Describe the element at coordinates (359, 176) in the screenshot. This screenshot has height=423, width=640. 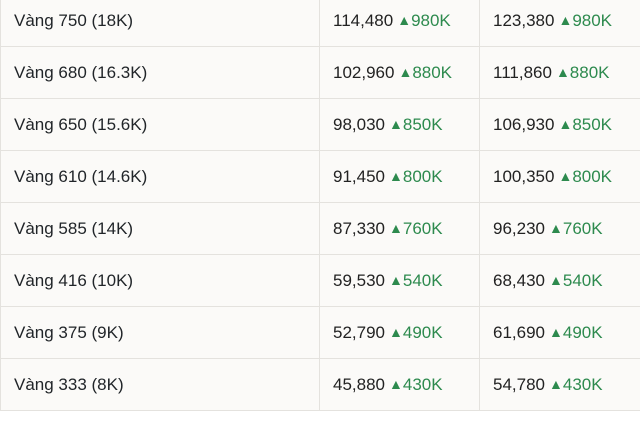
I see `buy-price-value: 91,450` at that location.